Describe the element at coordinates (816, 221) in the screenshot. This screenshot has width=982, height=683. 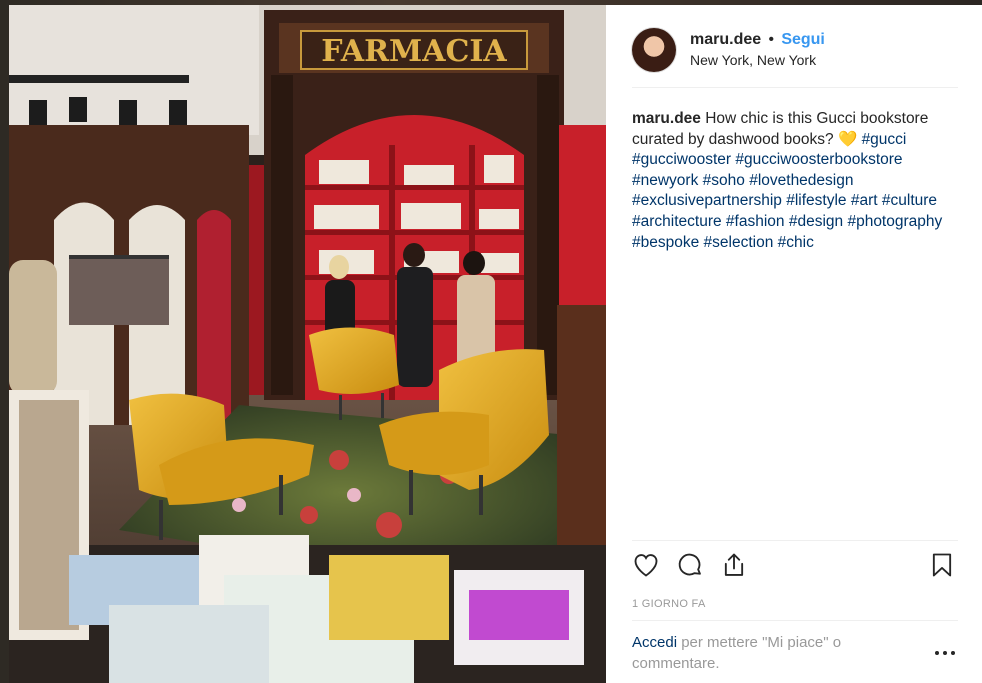
I see `hashtag: #design` at that location.